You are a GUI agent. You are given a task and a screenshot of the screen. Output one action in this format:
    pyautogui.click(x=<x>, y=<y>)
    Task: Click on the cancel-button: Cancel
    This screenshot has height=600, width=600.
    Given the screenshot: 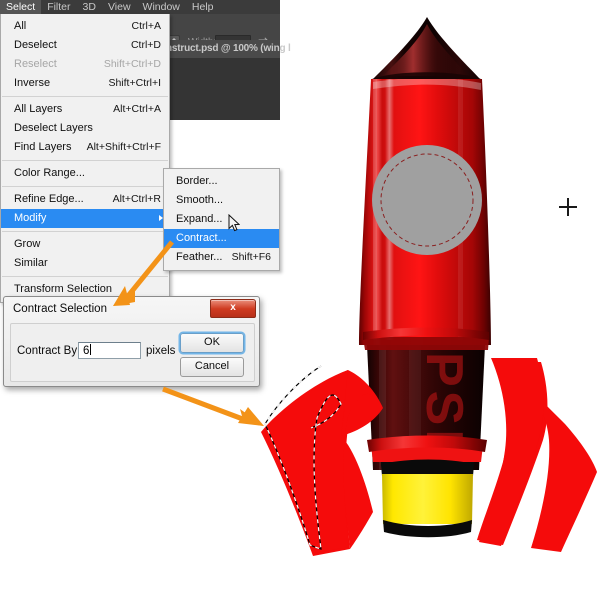 What is the action you would take?
    pyautogui.click(x=212, y=367)
    